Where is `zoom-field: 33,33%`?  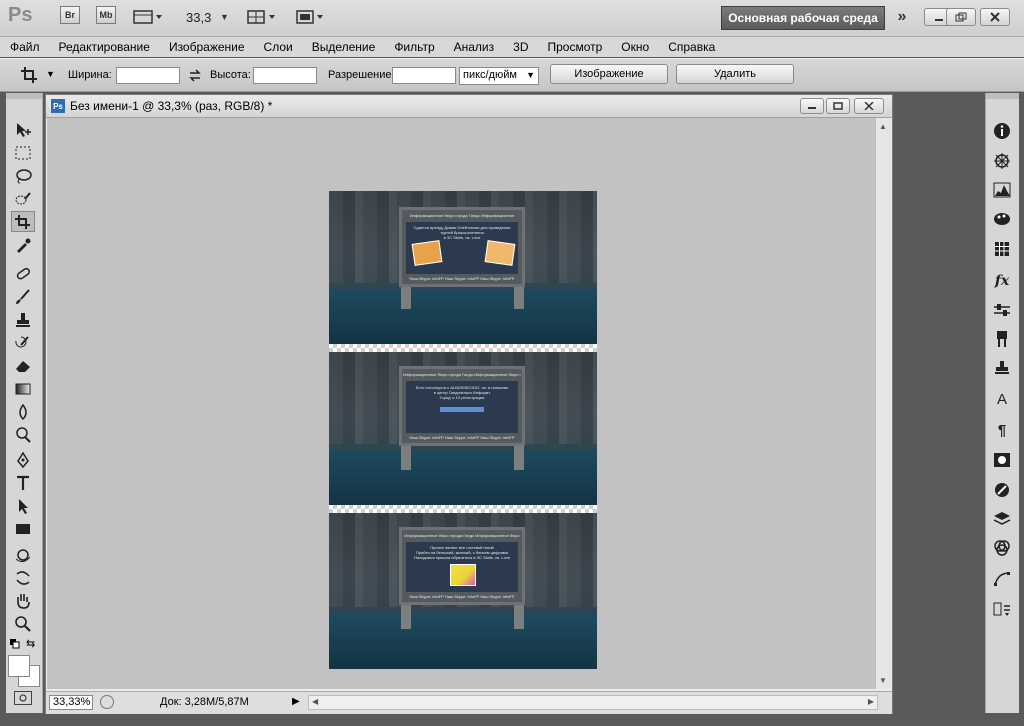
zoom-field: 33,33% is located at coordinates (71, 702).